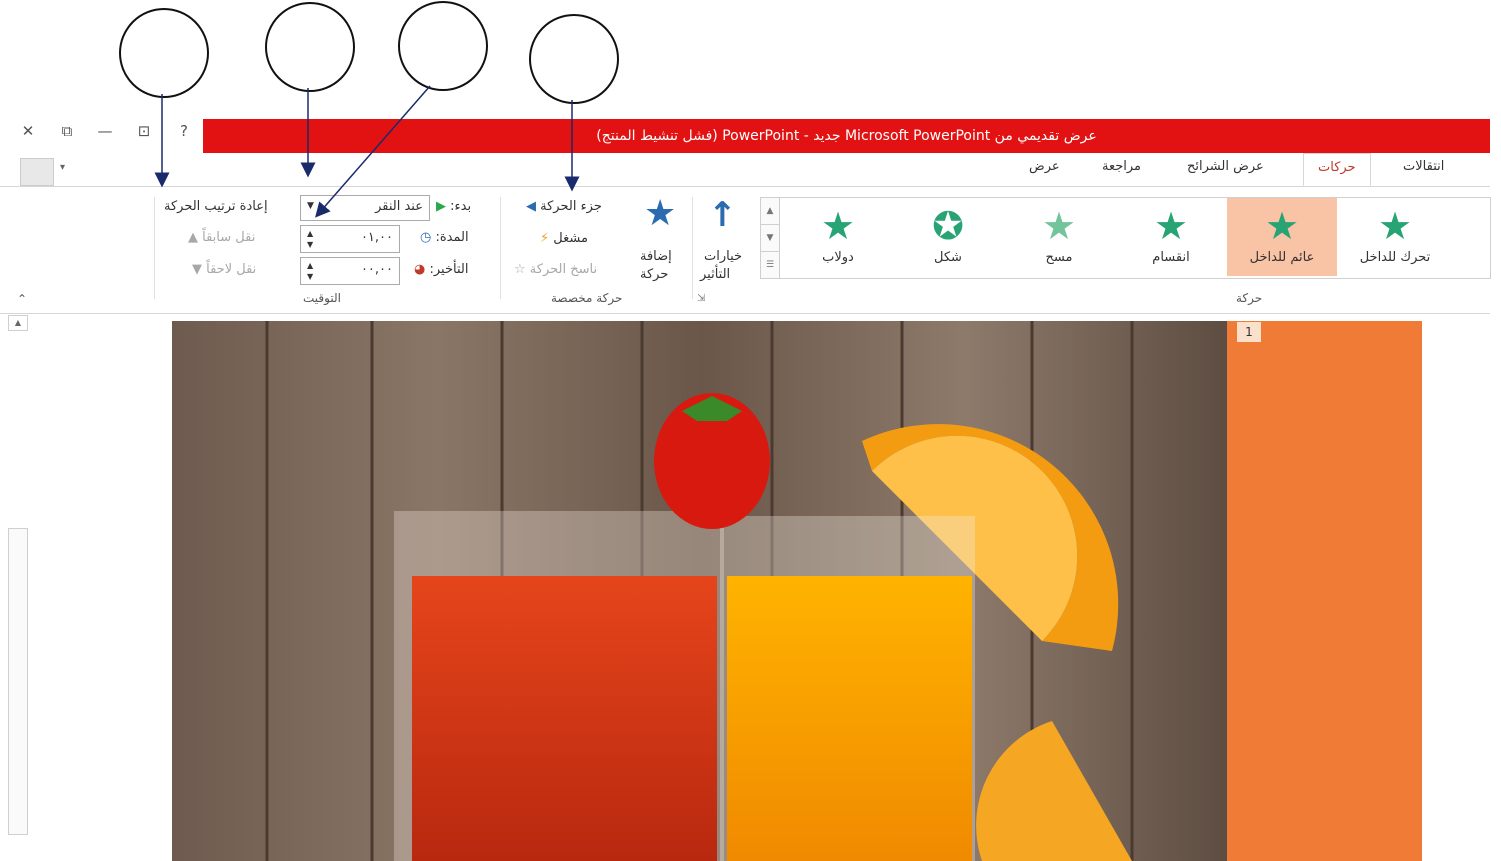  Describe the element at coordinates (745, 169) in the screenshot. I see `ribbon-tabs: انتقالات حركات عرض الشرائح مراجعة عرض` at that location.